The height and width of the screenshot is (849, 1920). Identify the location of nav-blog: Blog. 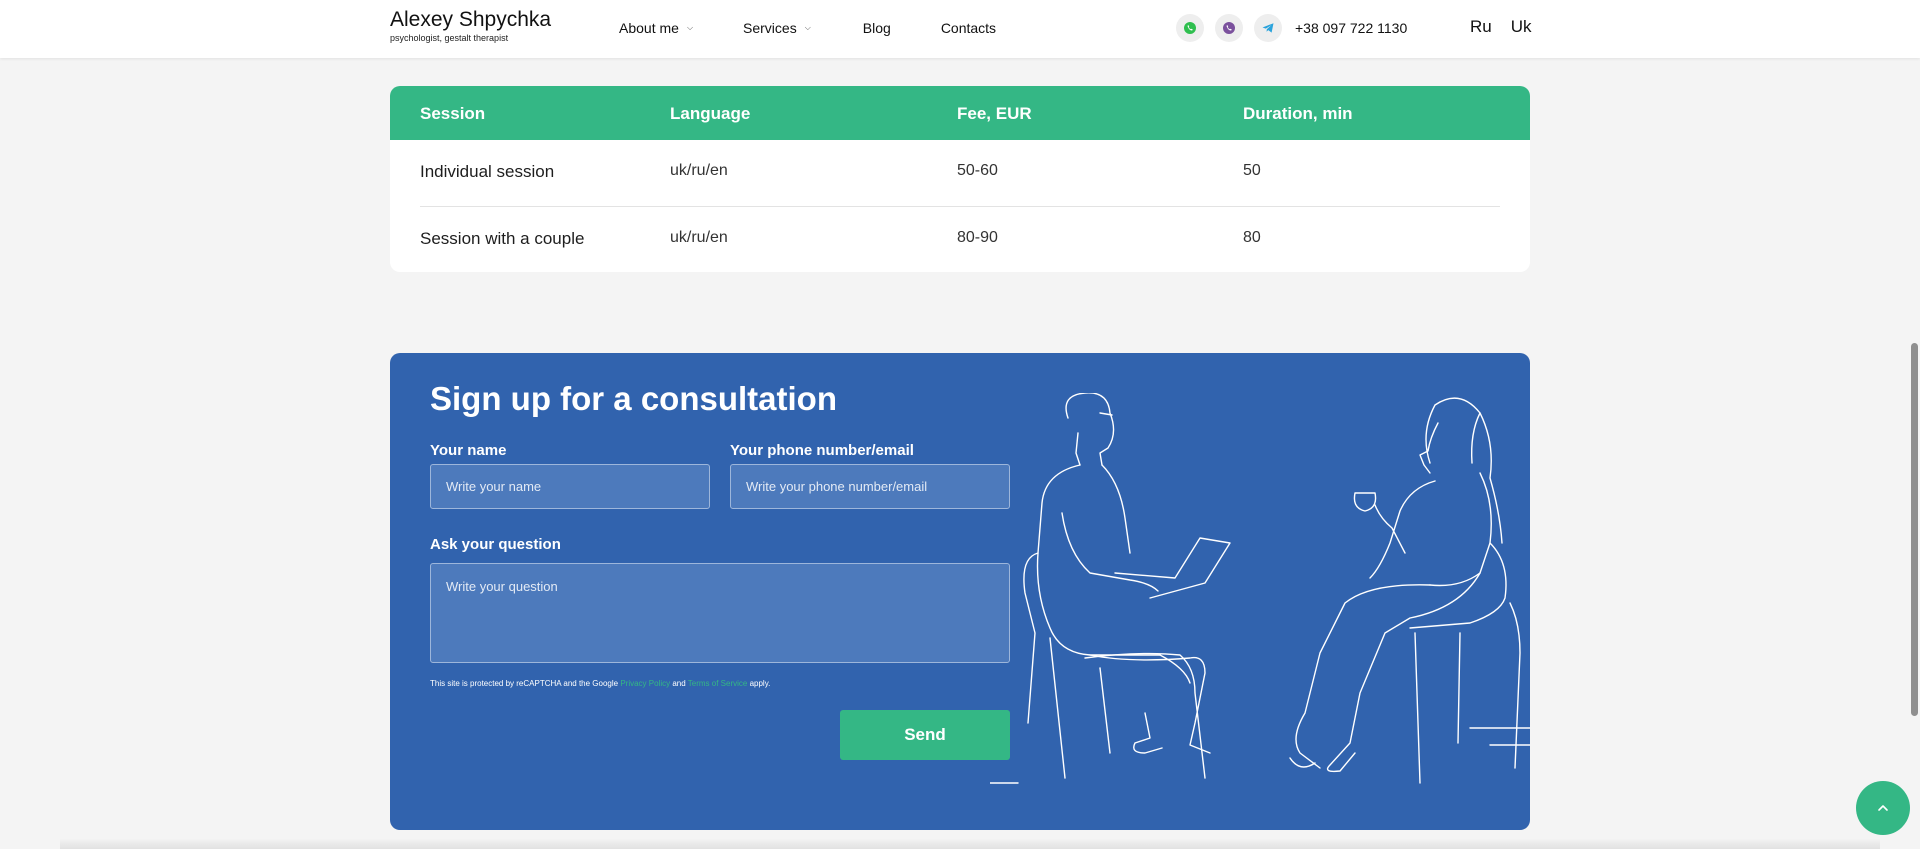
(877, 28).